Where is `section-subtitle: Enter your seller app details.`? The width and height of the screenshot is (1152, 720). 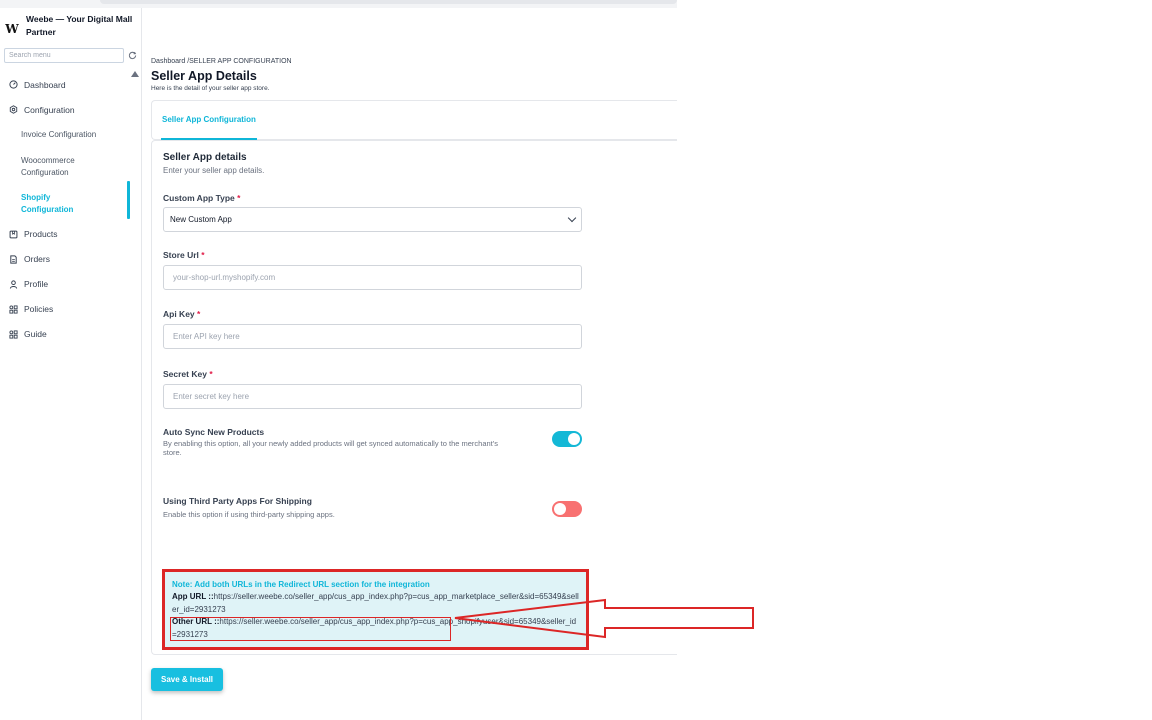
section-subtitle: Enter your seller app details. is located at coordinates (214, 170).